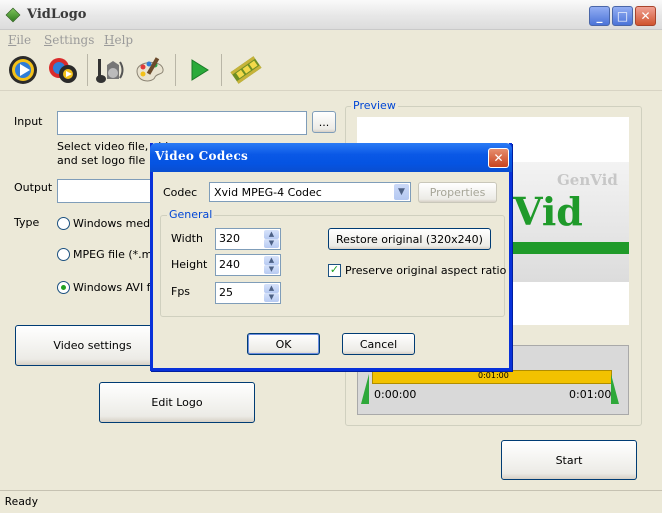  I want to click on cancel-button: Cancel, so click(378, 344).